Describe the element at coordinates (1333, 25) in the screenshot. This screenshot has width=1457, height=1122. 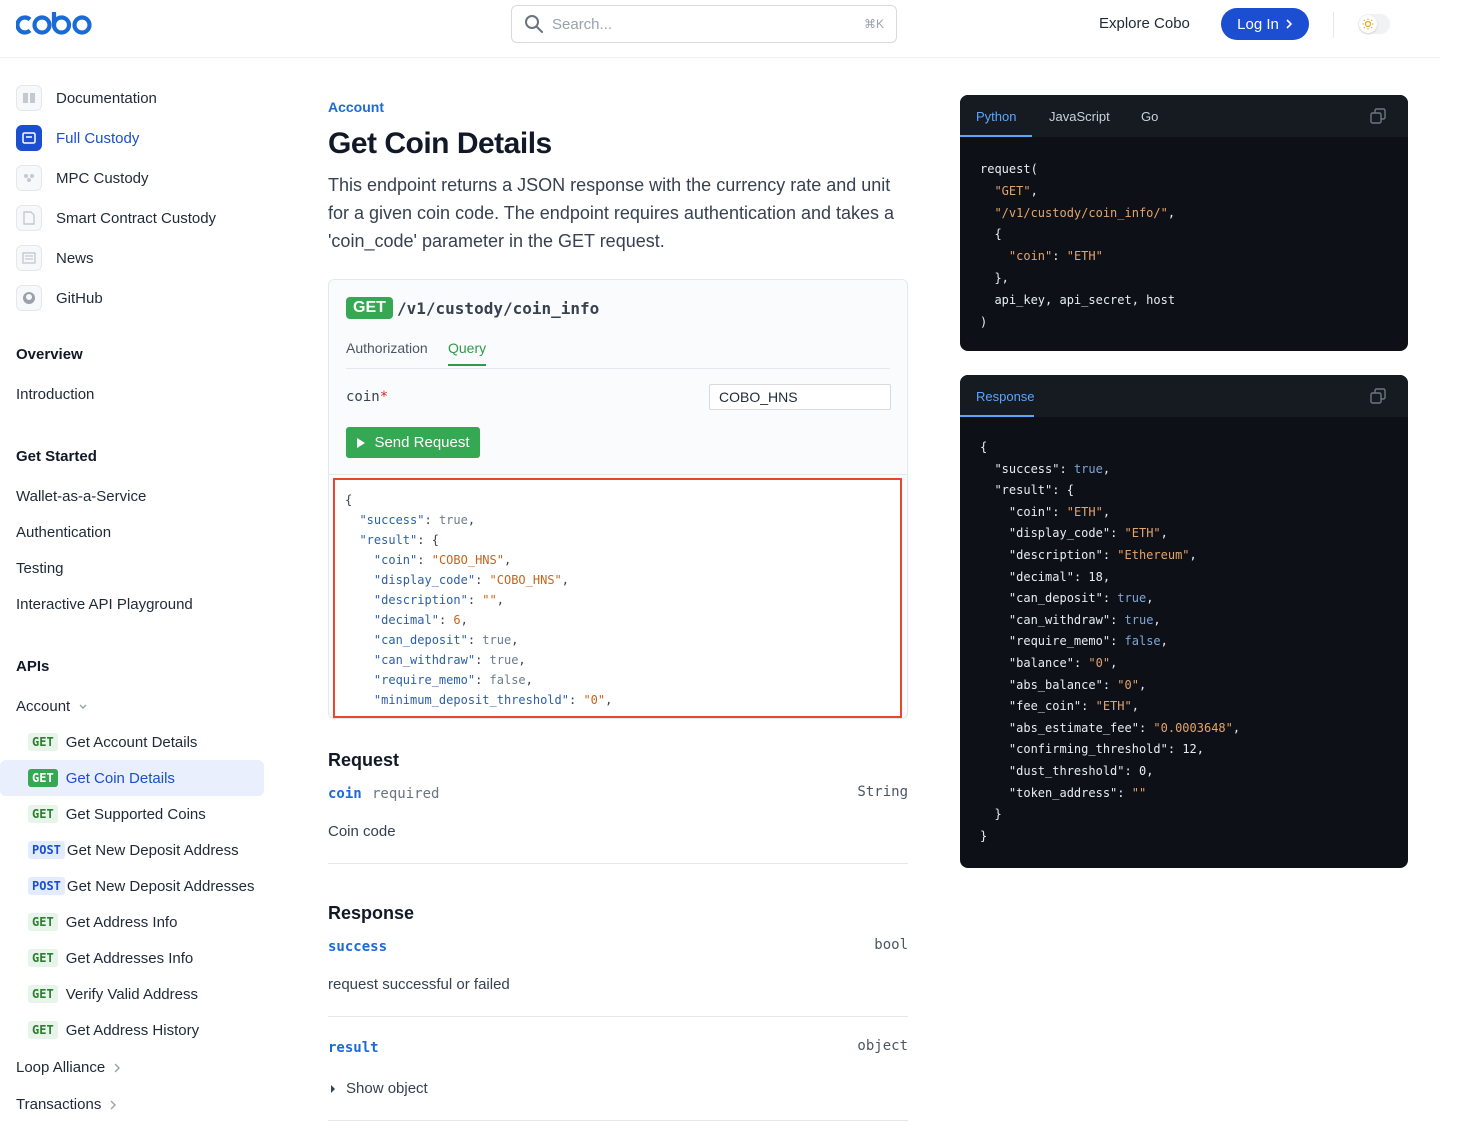
I see `header-divider` at that location.